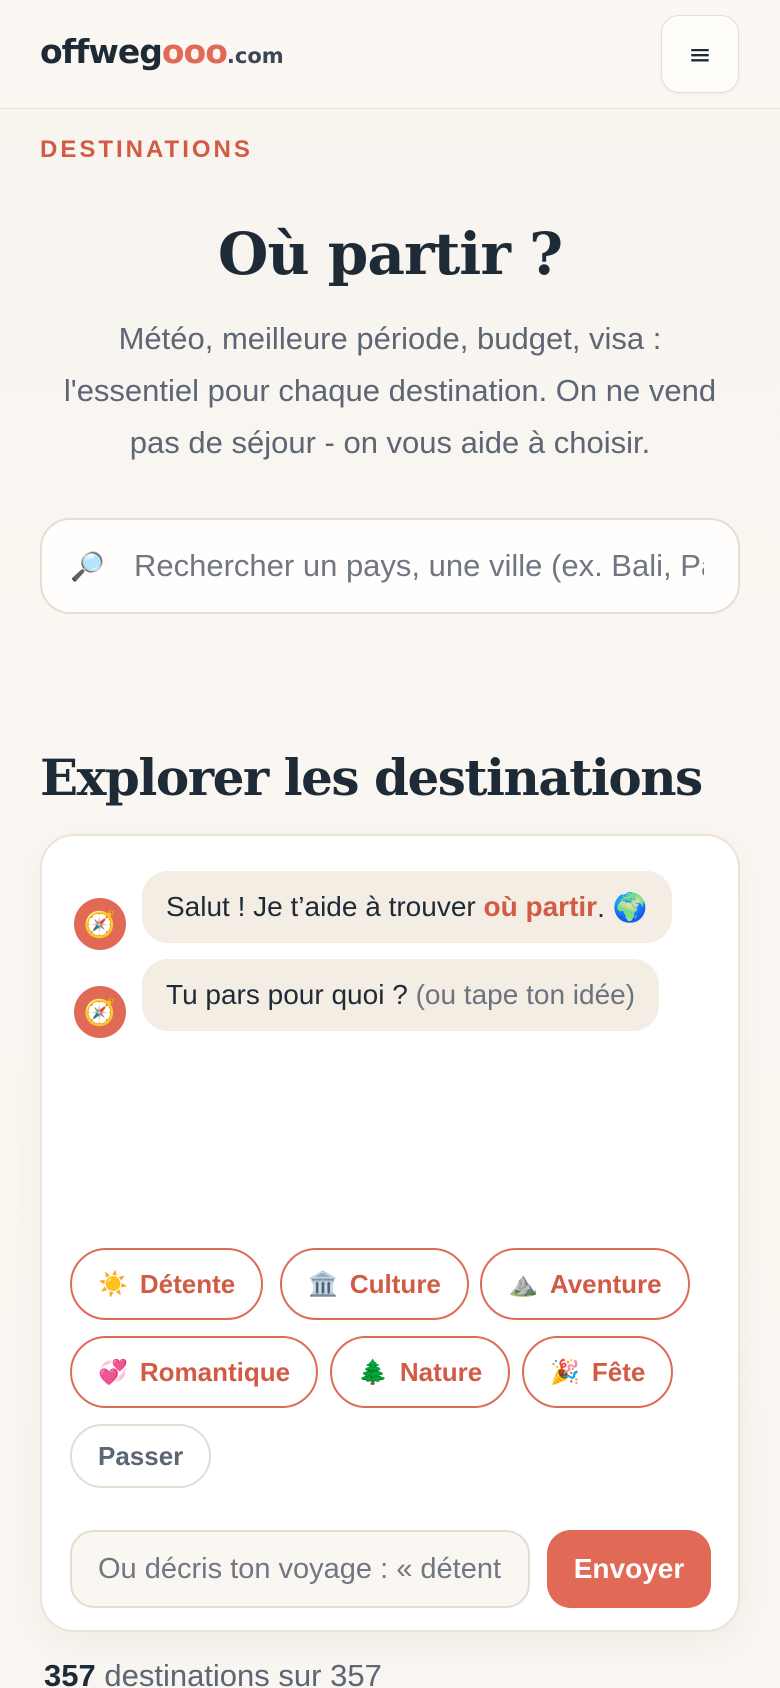  I want to click on chip-label: Romantique, so click(215, 1371).